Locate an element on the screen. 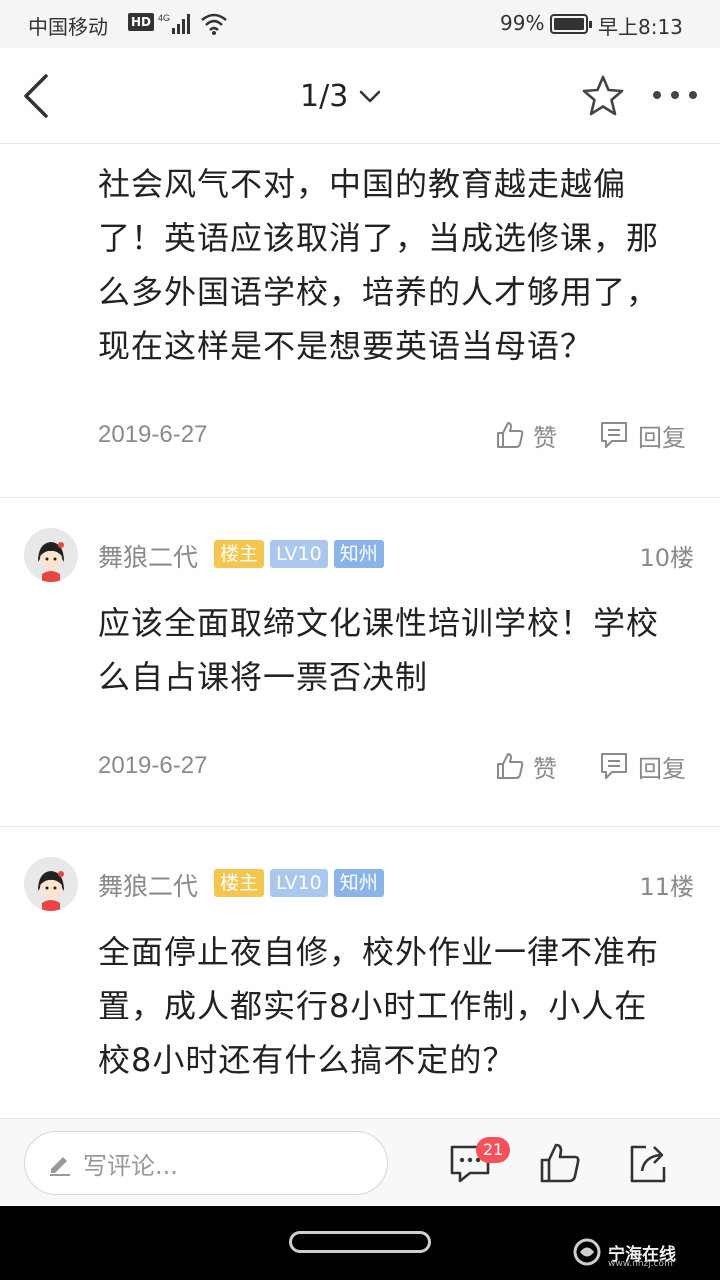  clock: 早上8:13 is located at coordinates (640, 27).